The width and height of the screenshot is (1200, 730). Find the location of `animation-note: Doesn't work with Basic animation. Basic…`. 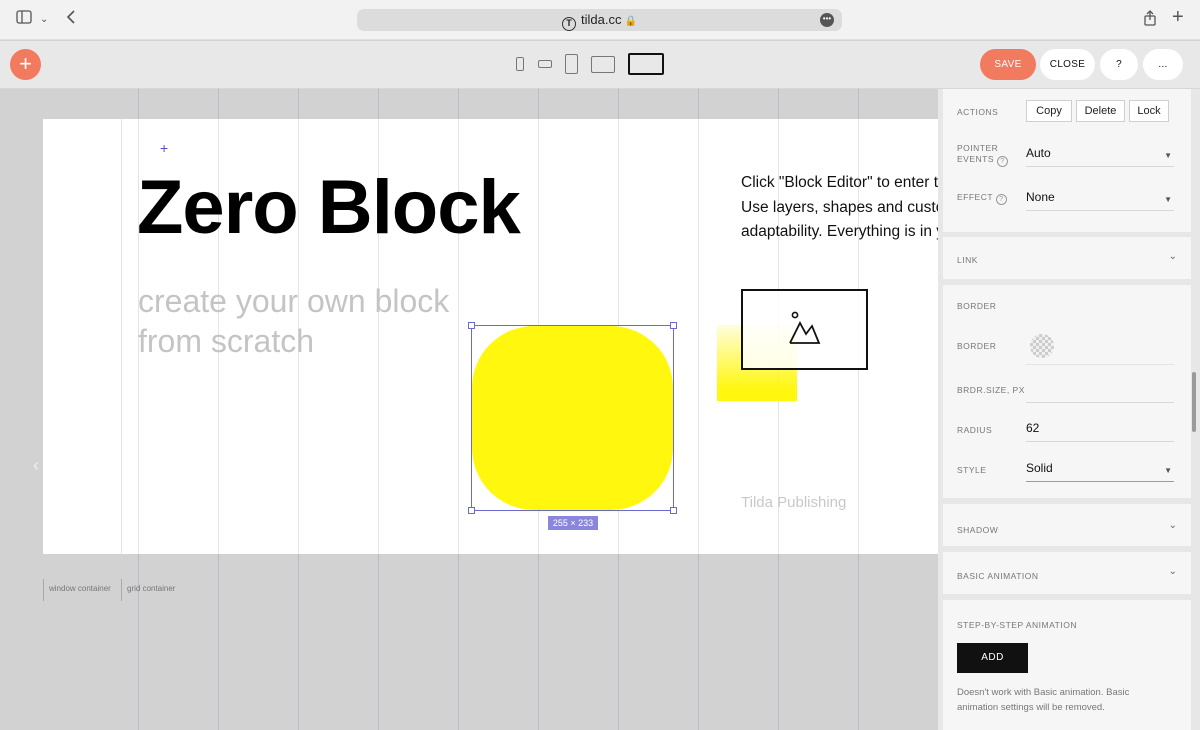

animation-note: Doesn't work with Basic animation. Basic… is located at coordinates (1043, 700).